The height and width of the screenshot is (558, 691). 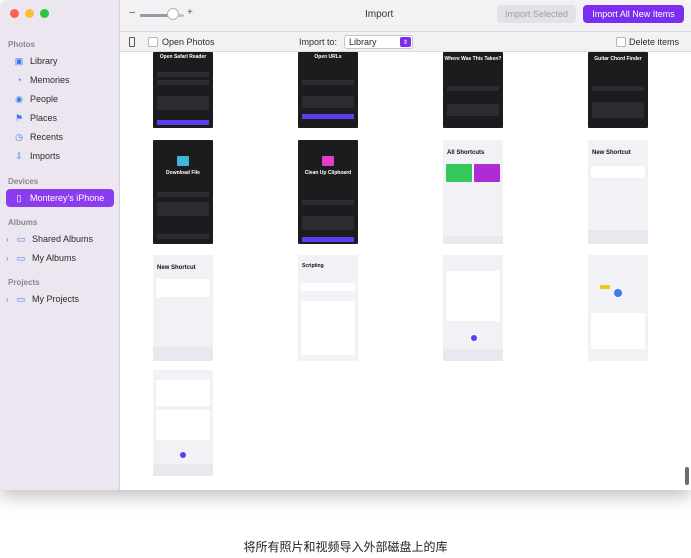 I want to click on sidebar-item-places: ⚑ Places, so click(x=60, y=118).